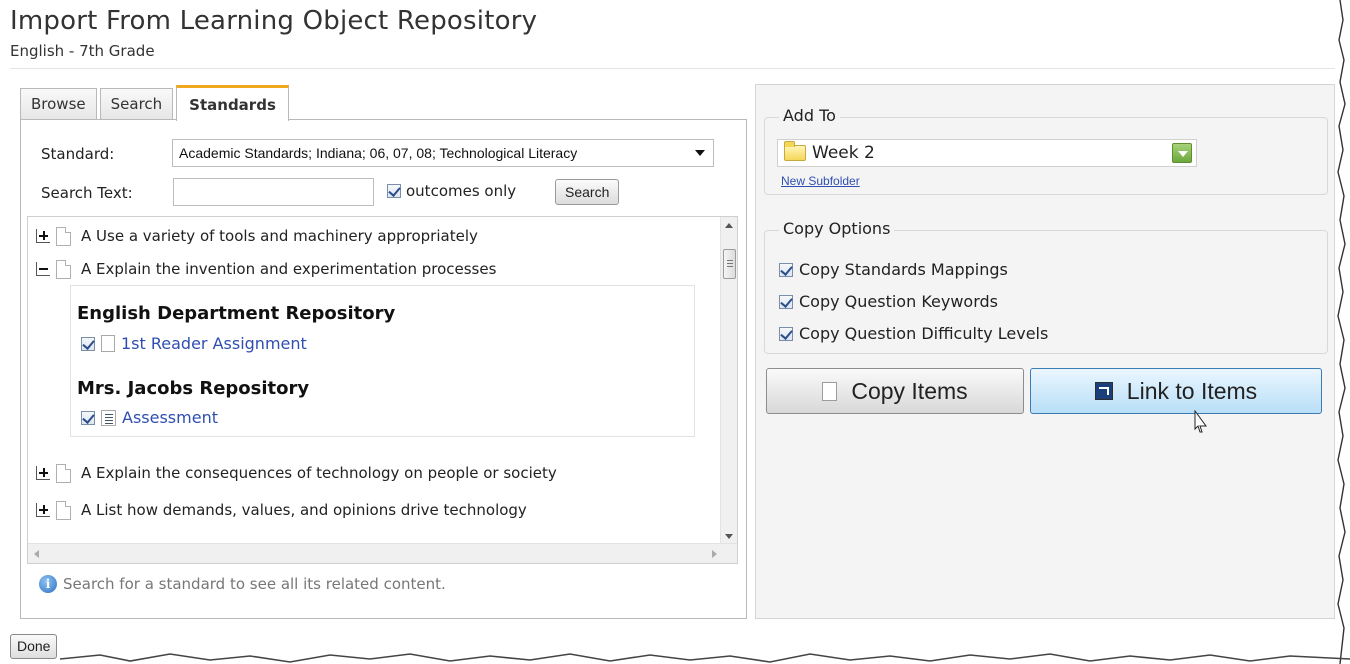 The image size is (1350, 664). I want to click on search-text-label: Search Text:, so click(87, 193).